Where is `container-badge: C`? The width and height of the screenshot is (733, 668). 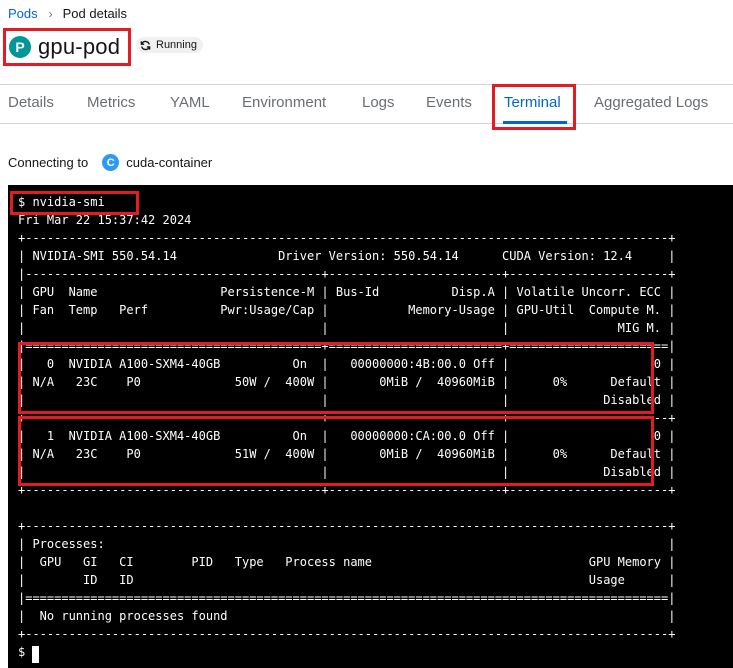 container-badge: C is located at coordinates (111, 162).